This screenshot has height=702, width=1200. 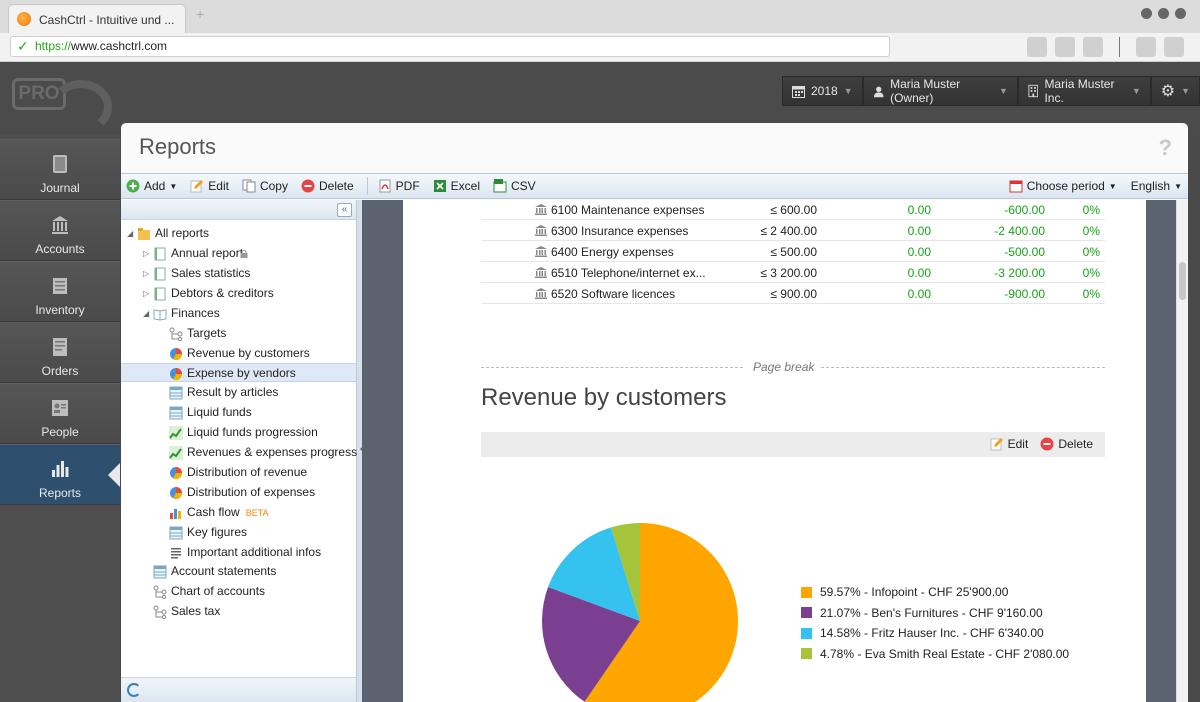 I want to click on calendar-icon, so click(x=1016, y=186).